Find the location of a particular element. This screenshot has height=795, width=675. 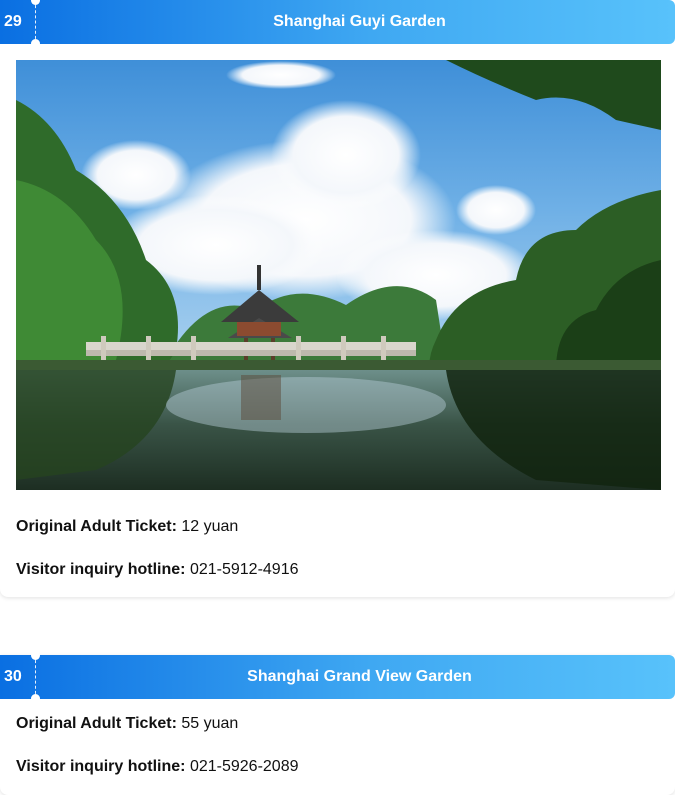

hotline-number: 021-5912-4916 is located at coordinates (244, 569).